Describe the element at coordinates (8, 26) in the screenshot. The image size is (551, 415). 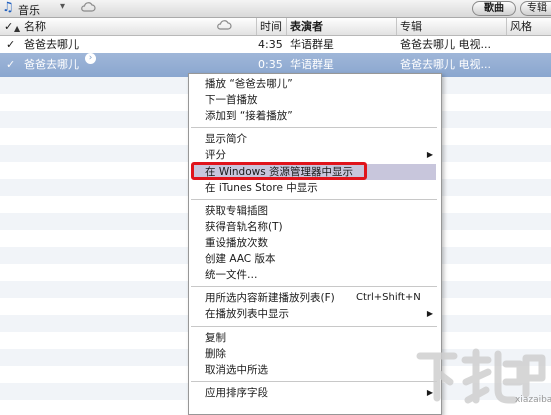
I see `column-check: ✓` at that location.